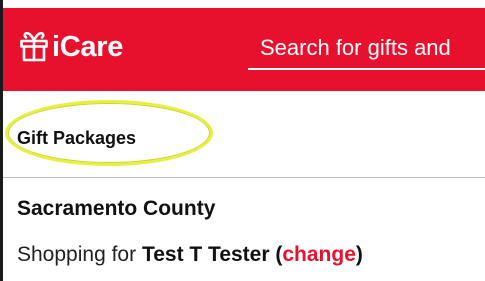  What do you see at coordinates (276, 254) in the screenshot?
I see `paren-open: (` at bounding box center [276, 254].